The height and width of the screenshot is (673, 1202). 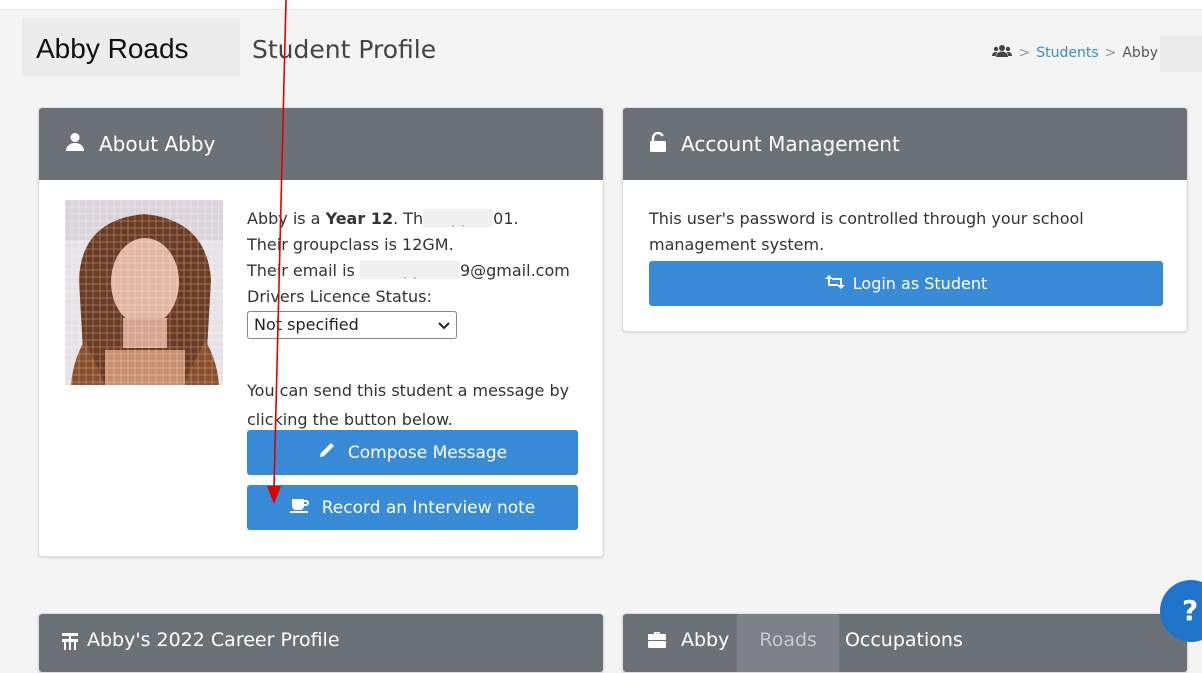 I want to click on pencil-icon, so click(x=327, y=452).